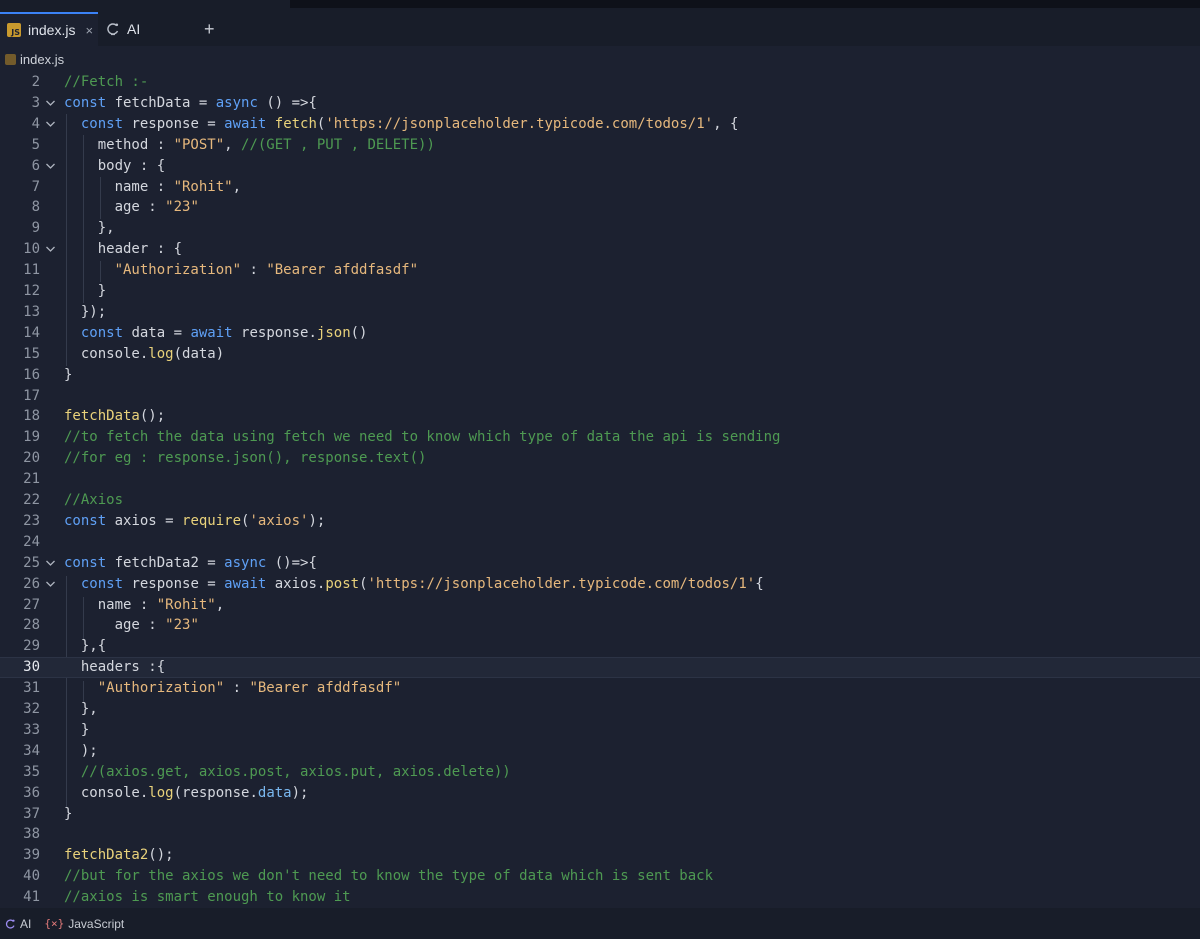  I want to click on code-line: 37}, so click(600, 814).